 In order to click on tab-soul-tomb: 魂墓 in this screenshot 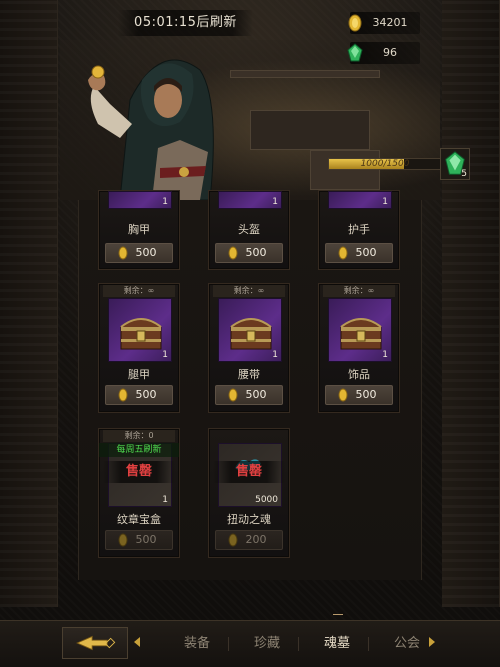, I will do `click(337, 644)`.